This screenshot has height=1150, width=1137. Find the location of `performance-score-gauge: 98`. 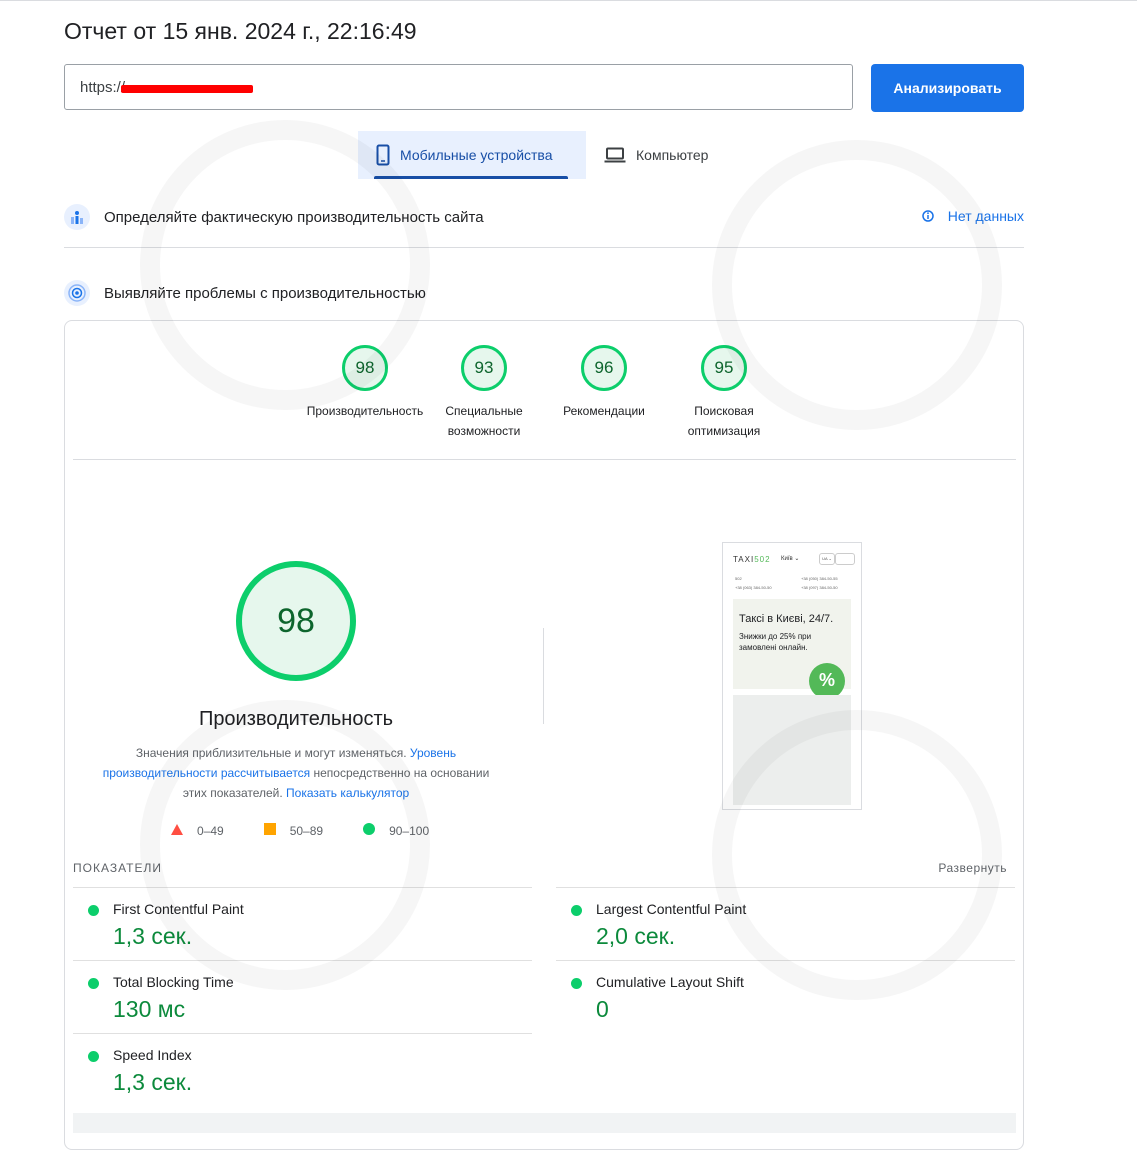

performance-score-gauge: 98 is located at coordinates (296, 621).